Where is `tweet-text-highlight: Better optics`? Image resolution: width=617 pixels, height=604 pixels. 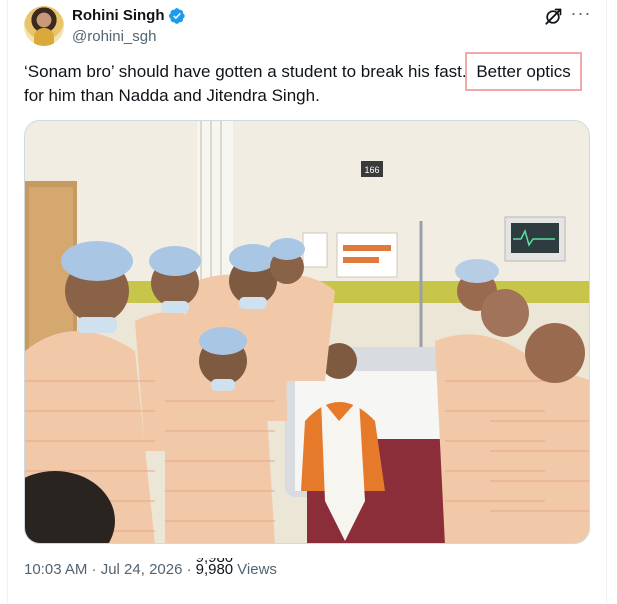
tweet-text-highlight: Better optics is located at coordinates (523, 71).